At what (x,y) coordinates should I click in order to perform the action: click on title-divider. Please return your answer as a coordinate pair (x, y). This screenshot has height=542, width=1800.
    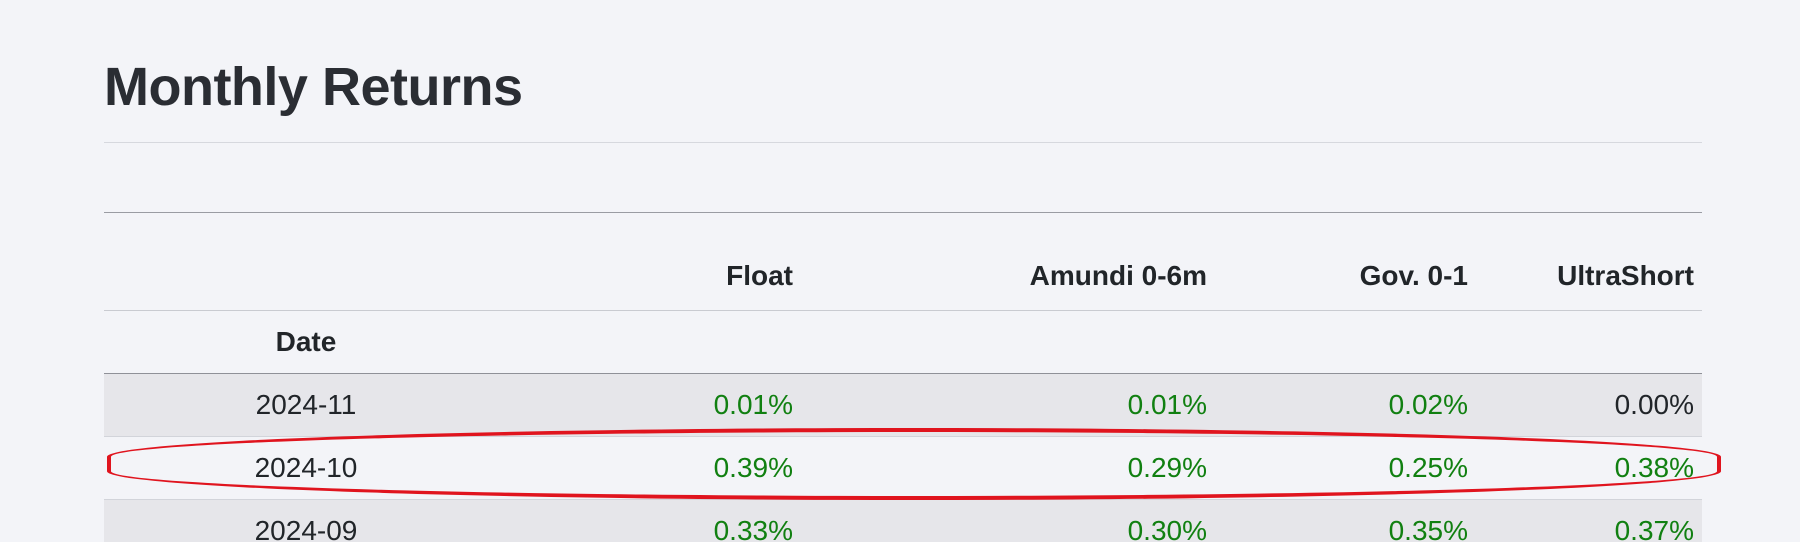
    Looking at the image, I should click on (903, 142).